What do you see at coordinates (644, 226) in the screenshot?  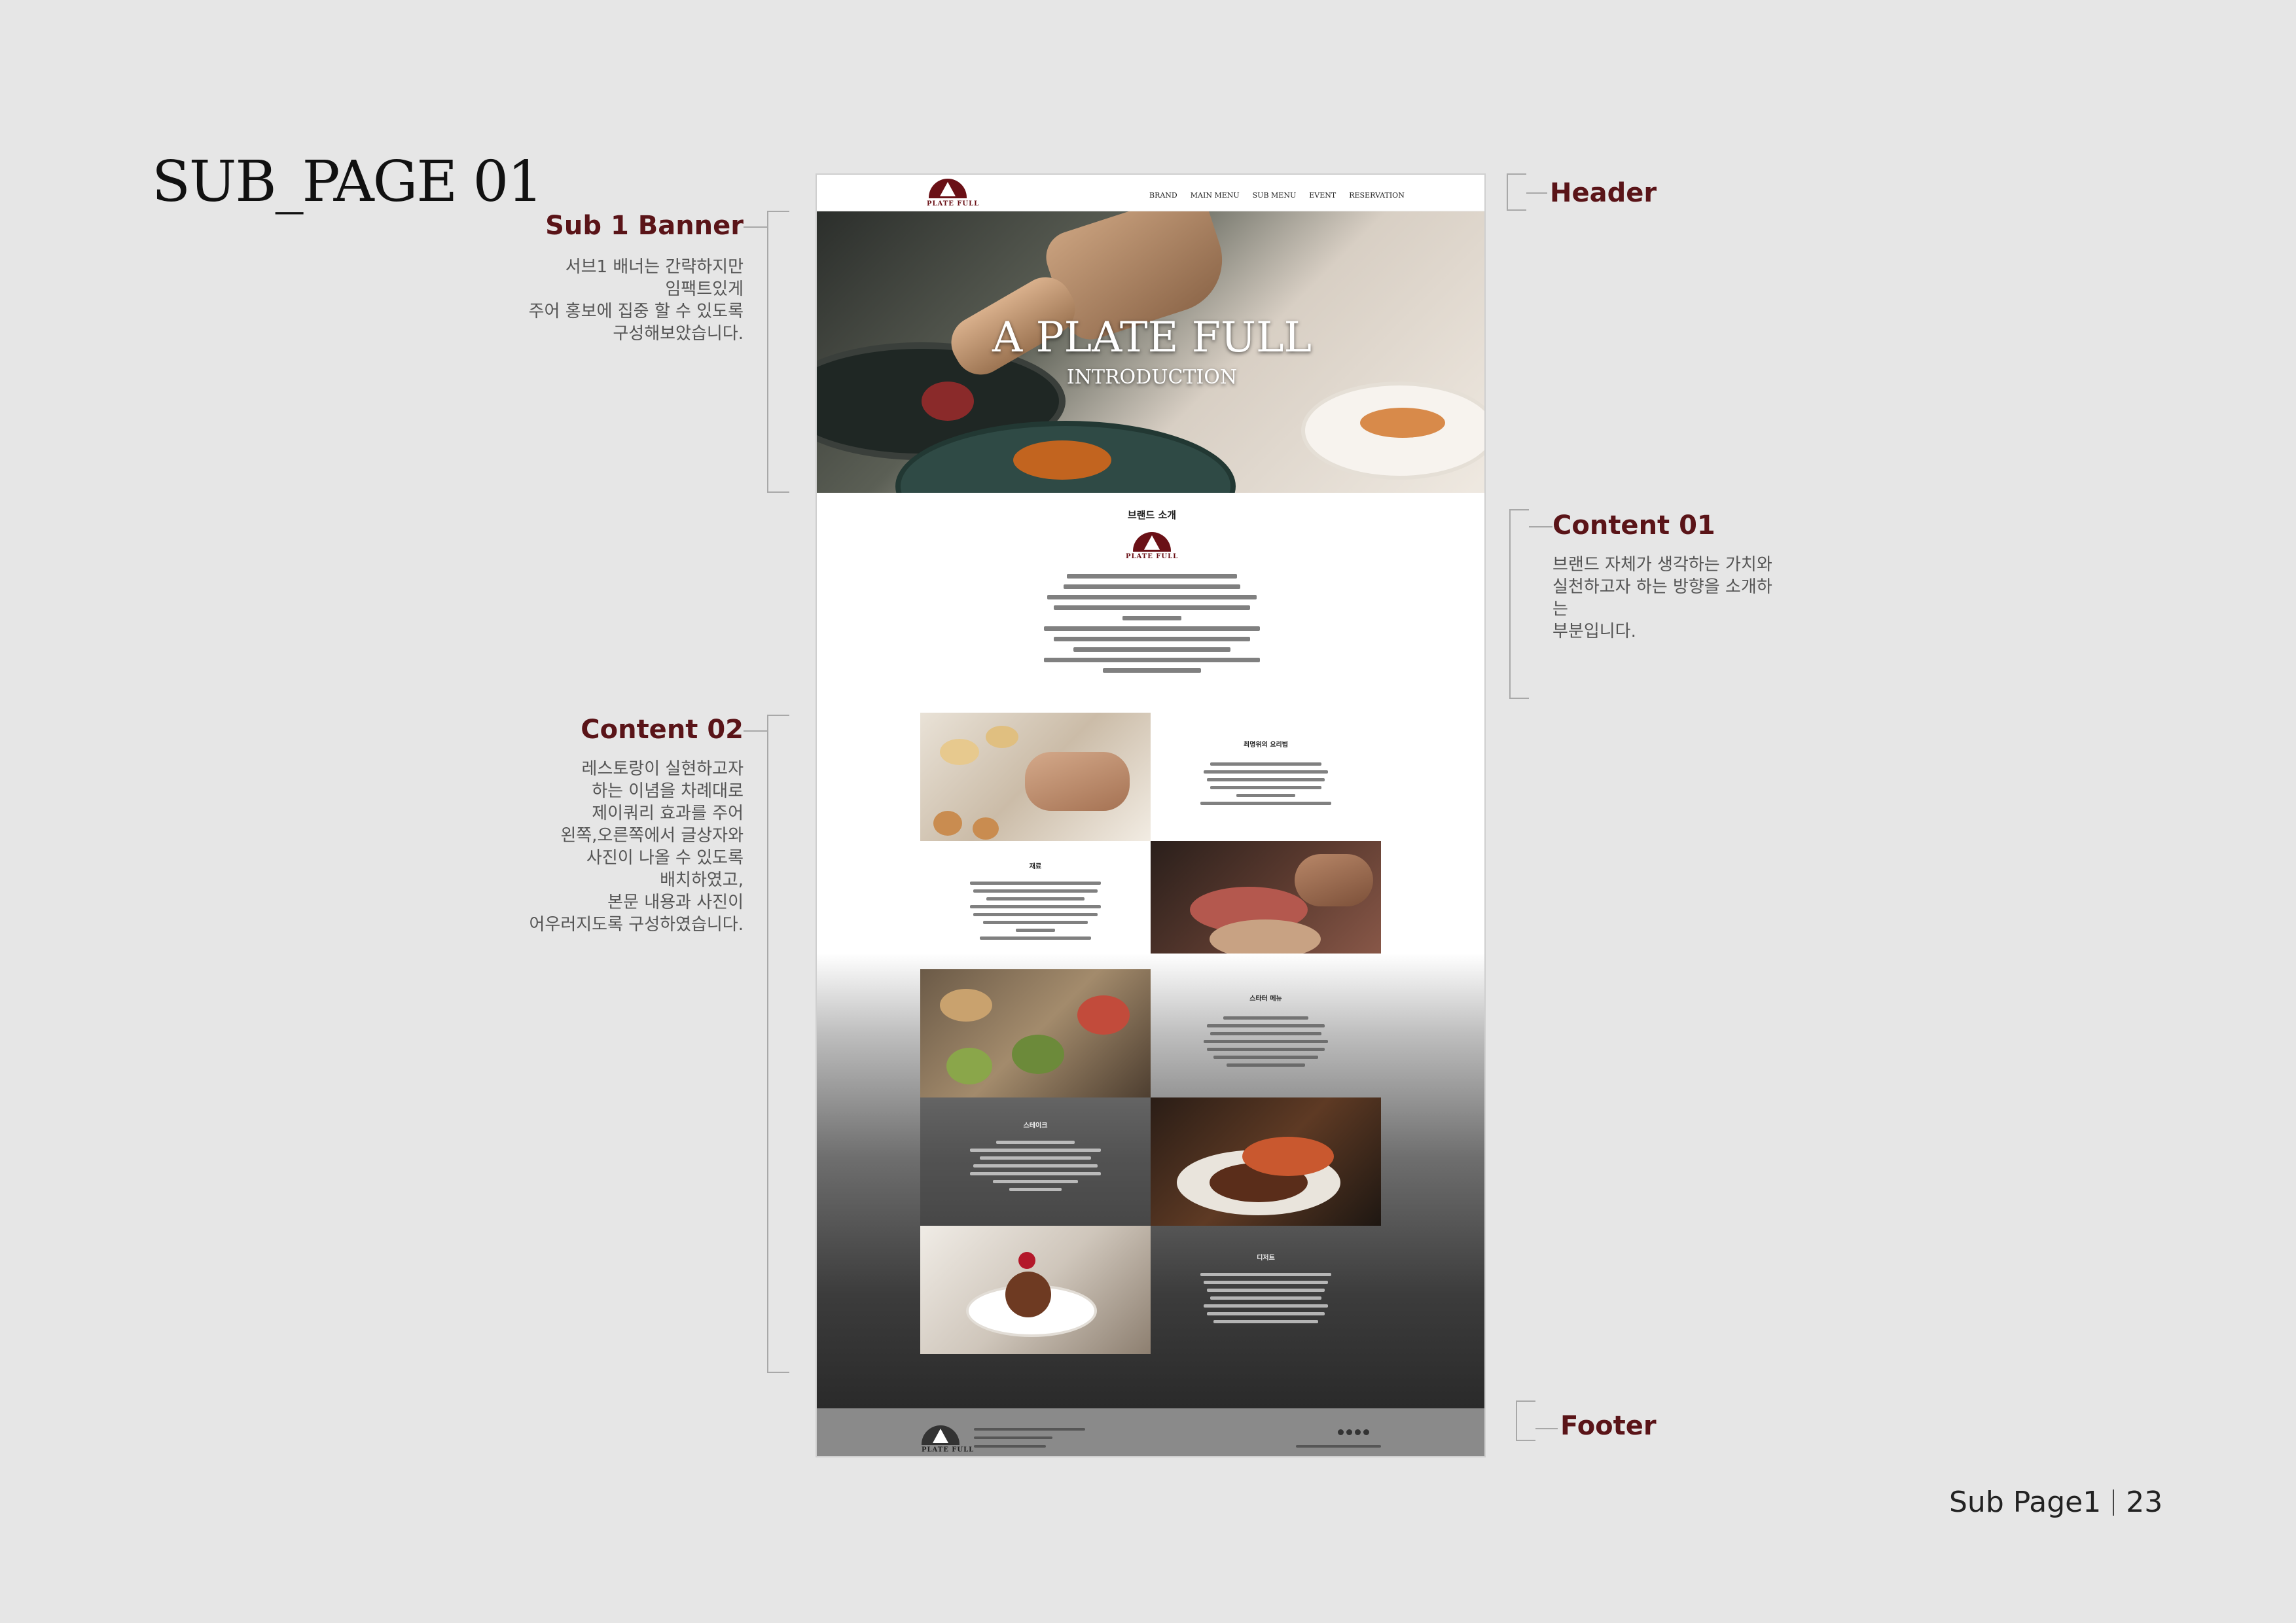 I see `sub1-banner-annotation-title: Sub 1 Banner` at bounding box center [644, 226].